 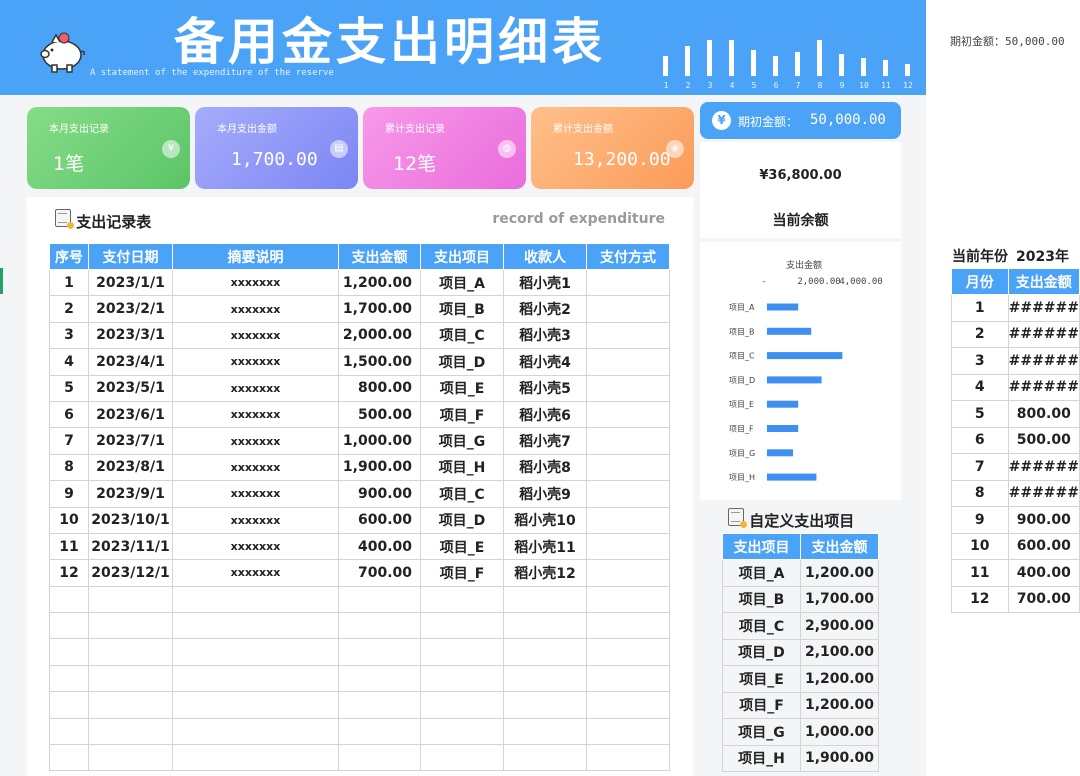 I want to click on table-cell: 2023/12/1, so click(x=130, y=573).